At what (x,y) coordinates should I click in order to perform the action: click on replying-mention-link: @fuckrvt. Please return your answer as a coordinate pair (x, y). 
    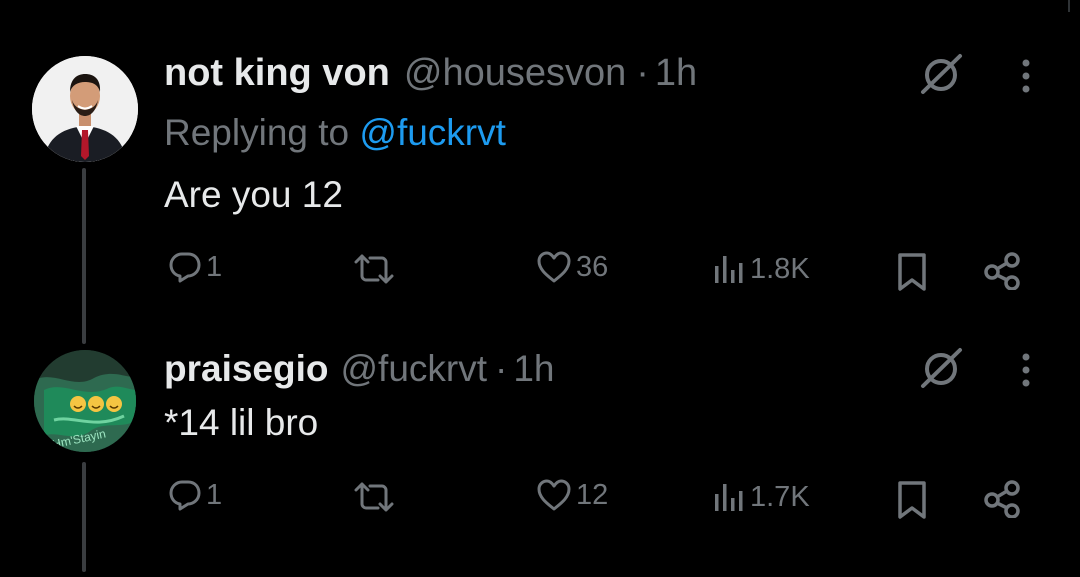
    Looking at the image, I should click on (432, 132).